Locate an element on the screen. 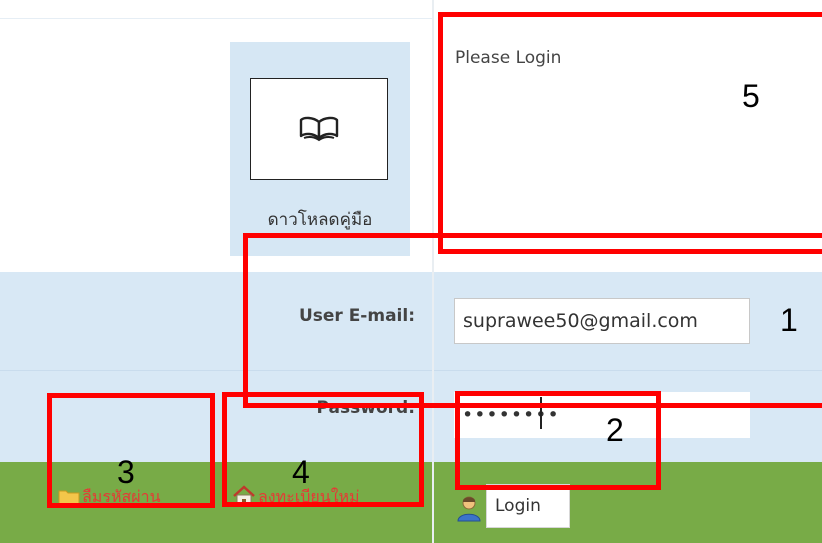  annotation-number-2: 2 is located at coordinates (615, 430).